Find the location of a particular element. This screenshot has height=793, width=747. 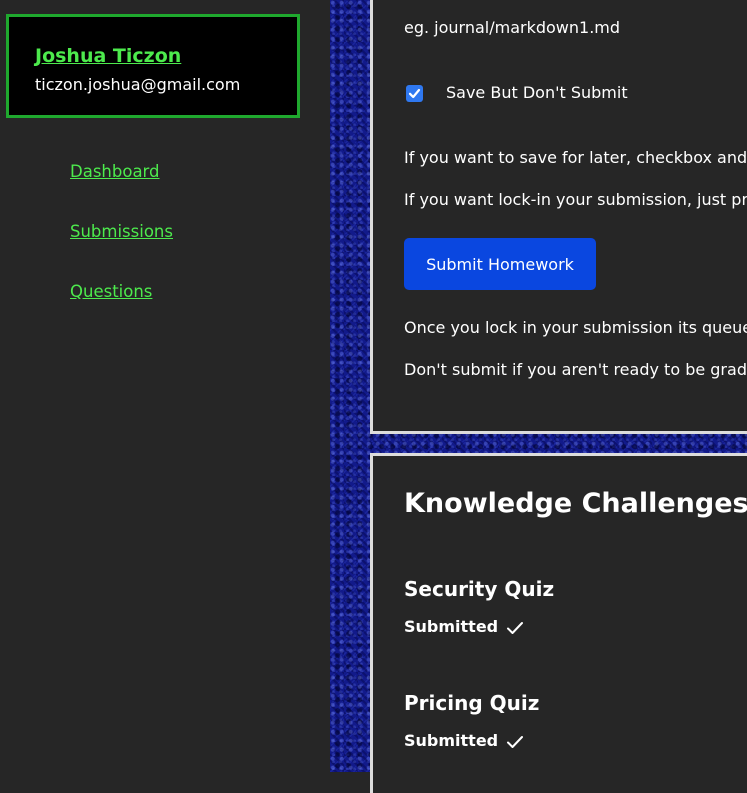

nav-item-submissions: Submissions is located at coordinates (121, 231).